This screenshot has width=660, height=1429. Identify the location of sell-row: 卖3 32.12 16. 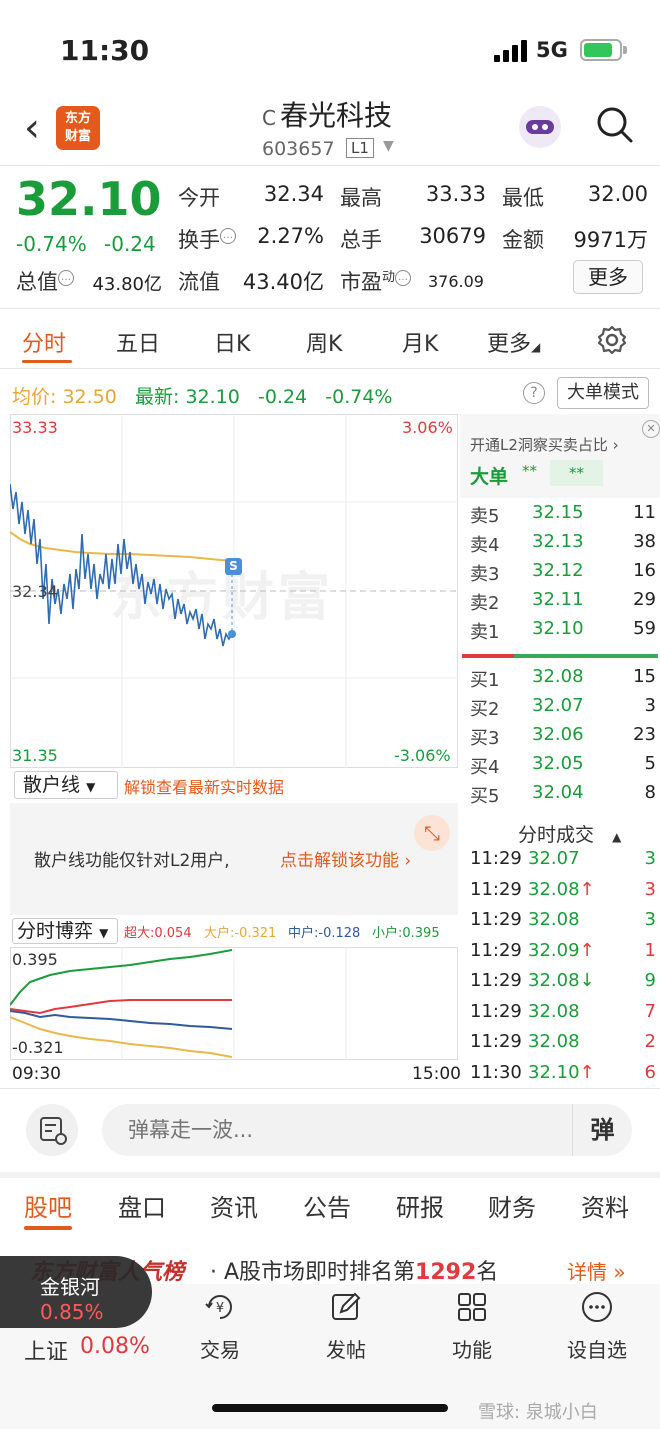
(563, 574).